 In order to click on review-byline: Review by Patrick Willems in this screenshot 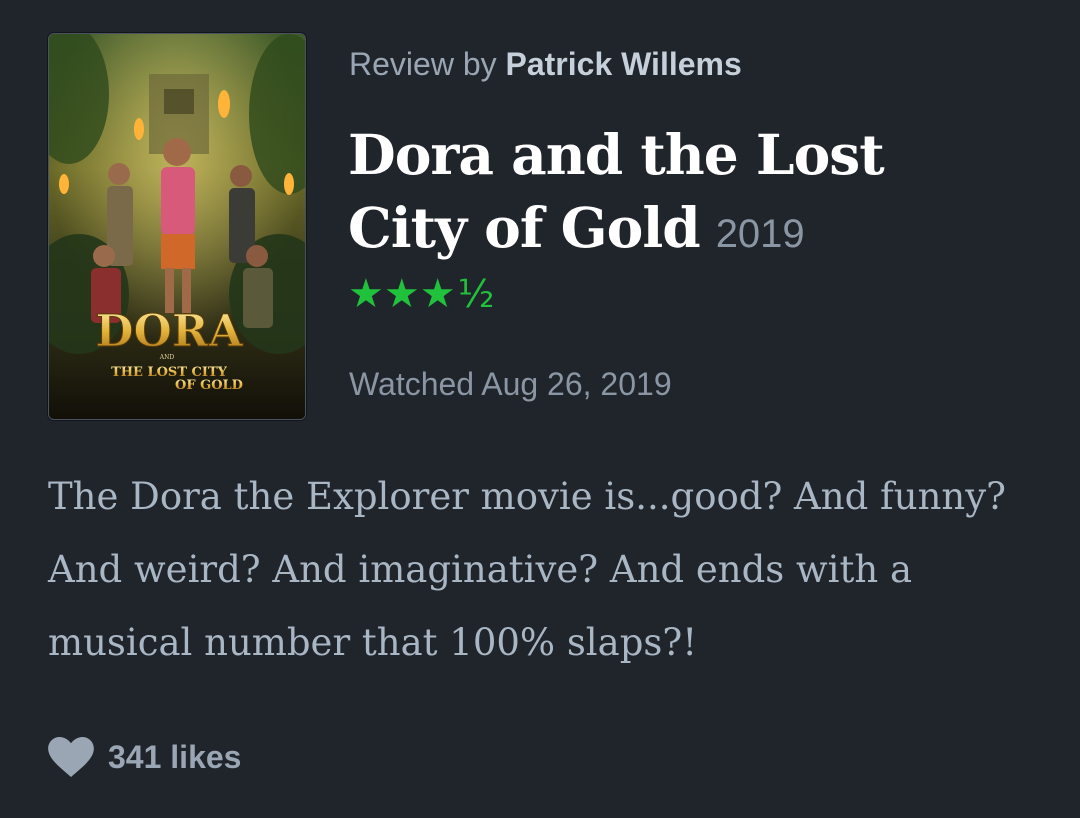, I will do `click(545, 64)`.